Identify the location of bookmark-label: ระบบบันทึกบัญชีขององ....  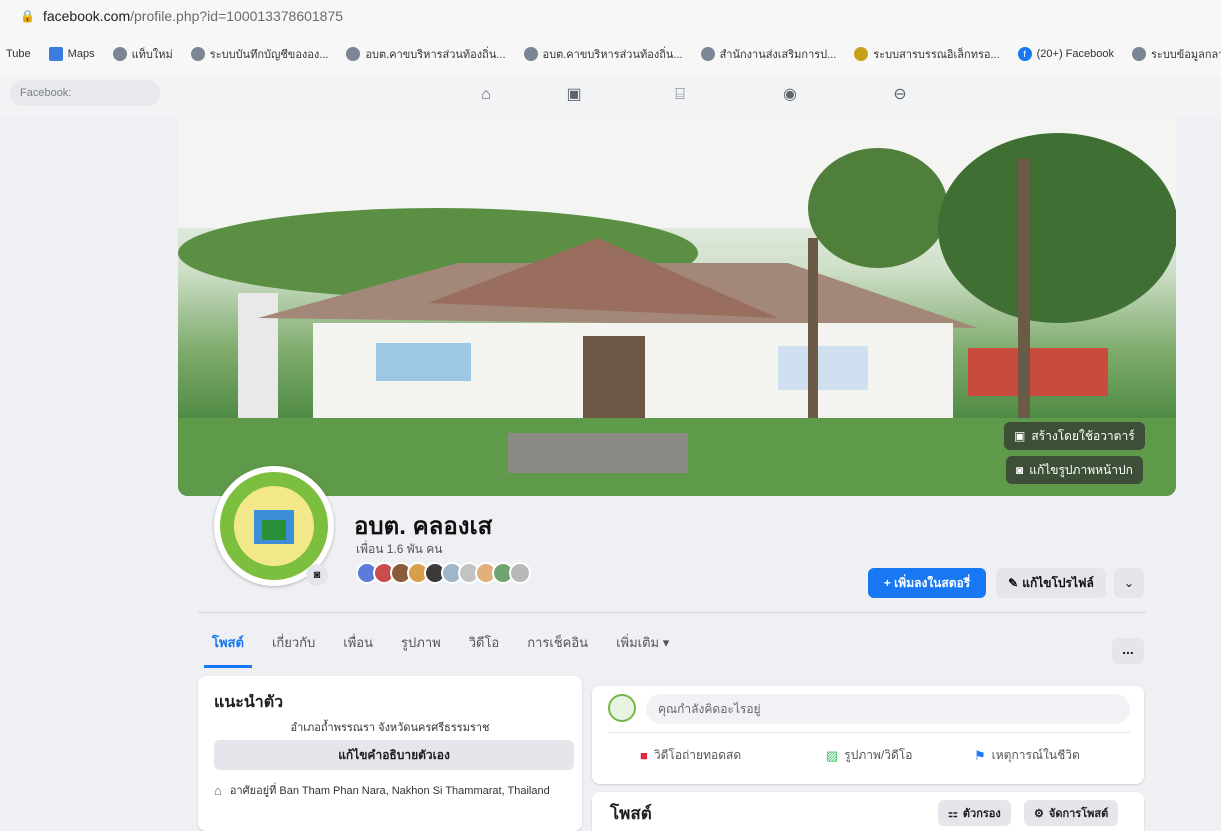
(269, 55).